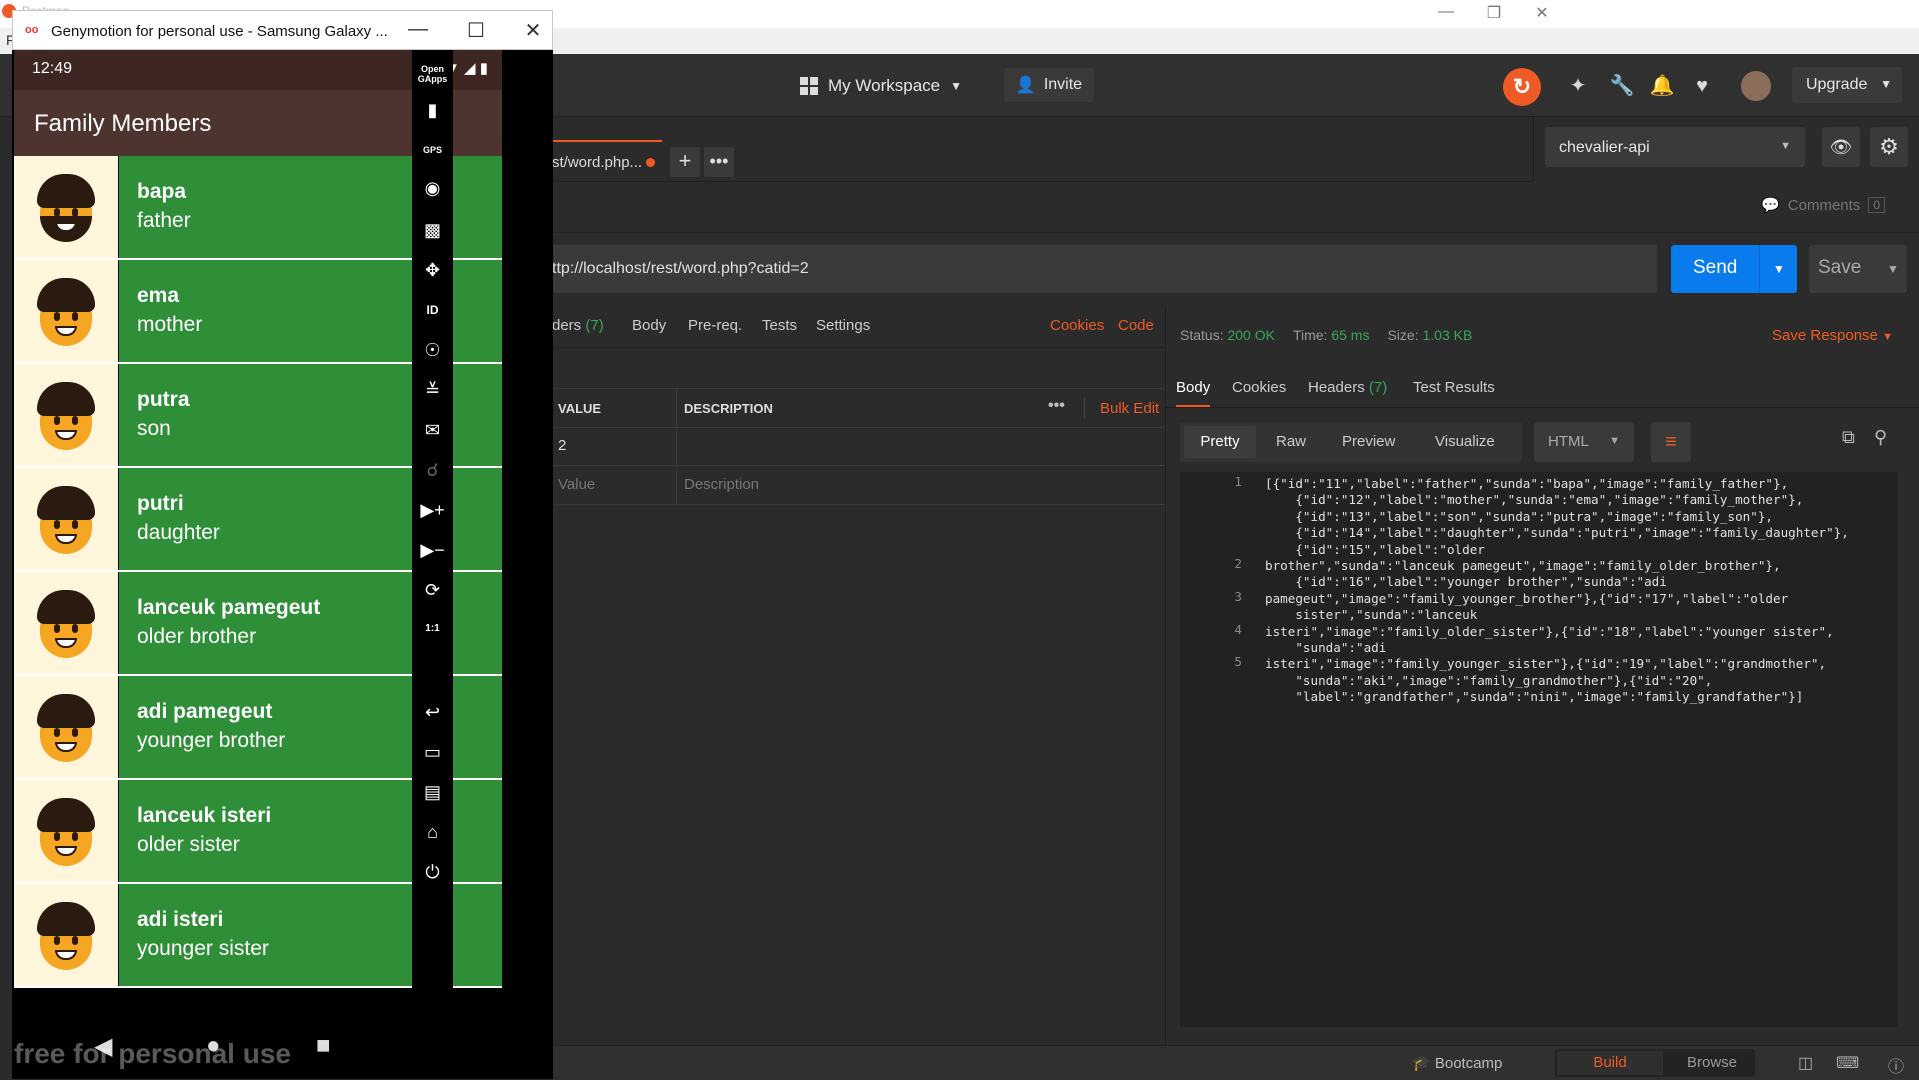 The image size is (1919, 1080). What do you see at coordinates (1756, 86) in the screenshot?
I see `avatar` at bounding box center [1756, 86].